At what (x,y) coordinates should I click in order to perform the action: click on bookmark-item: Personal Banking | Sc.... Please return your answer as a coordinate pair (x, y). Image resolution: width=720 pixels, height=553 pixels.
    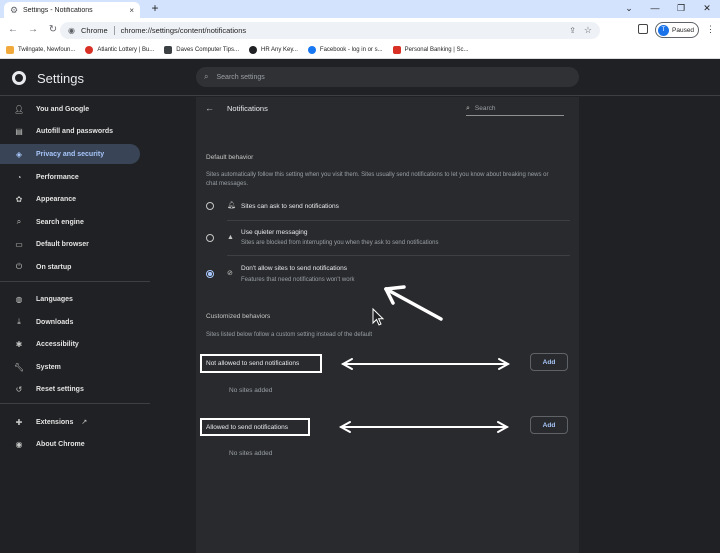
    Looking at the image, I should click on (430, 50).